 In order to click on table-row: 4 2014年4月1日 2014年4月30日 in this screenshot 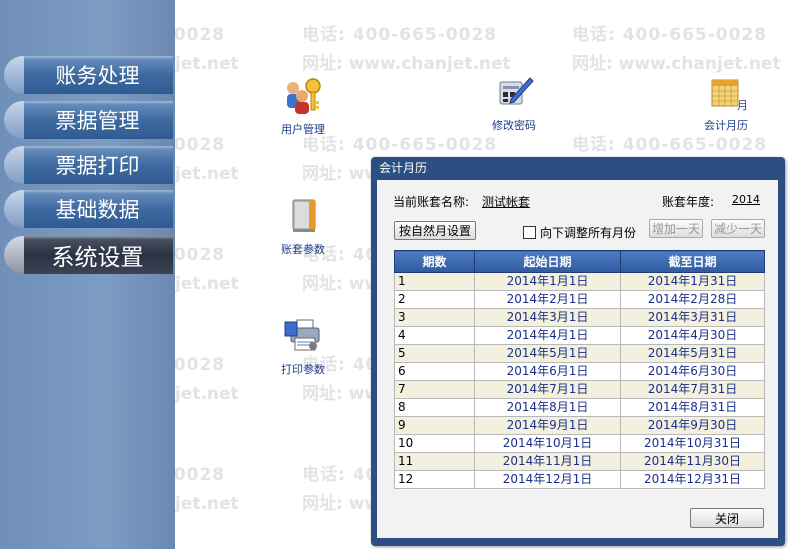, I will do `click(579, 335)`.